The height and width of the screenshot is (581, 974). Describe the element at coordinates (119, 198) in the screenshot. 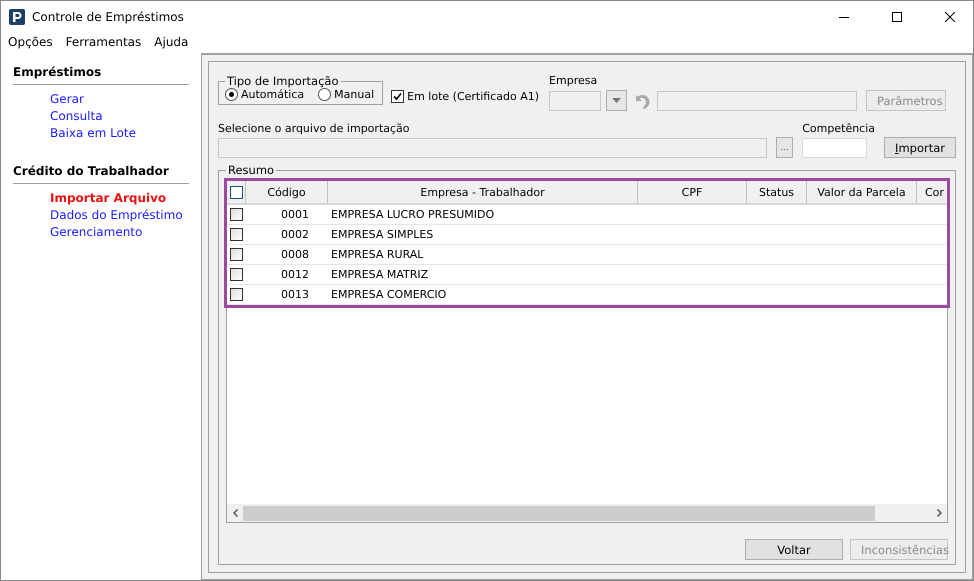

I see `sidebar-link: Importar Arquivo` at that location.